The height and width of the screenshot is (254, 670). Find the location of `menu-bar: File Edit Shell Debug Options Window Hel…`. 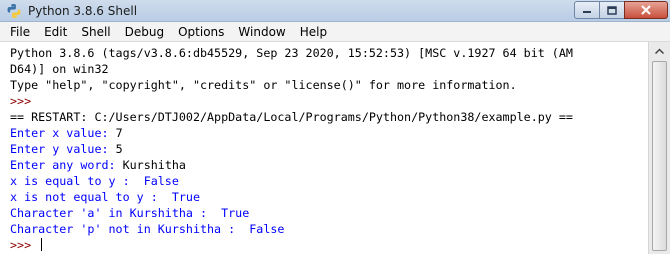

menu-bar: File Edit Shell Debug Options Window Hel… is located at coordinates (335, 32).